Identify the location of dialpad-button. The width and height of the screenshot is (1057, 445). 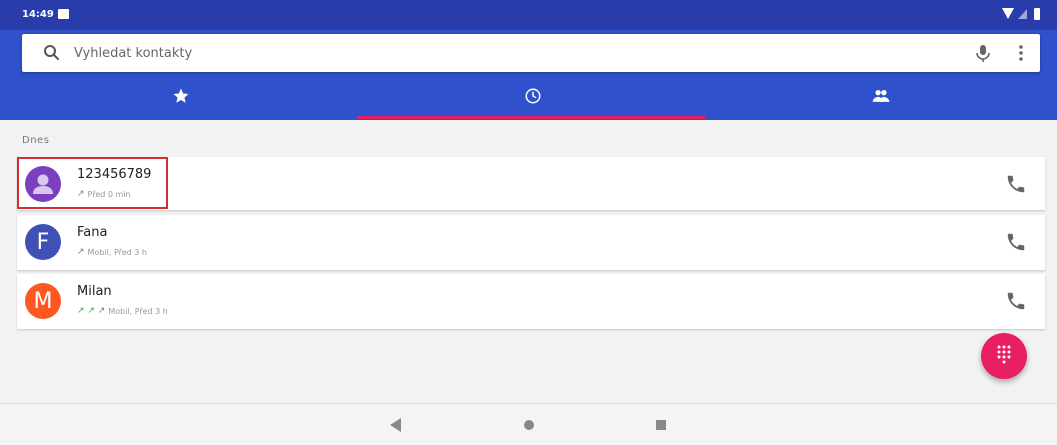
(1004, 356).